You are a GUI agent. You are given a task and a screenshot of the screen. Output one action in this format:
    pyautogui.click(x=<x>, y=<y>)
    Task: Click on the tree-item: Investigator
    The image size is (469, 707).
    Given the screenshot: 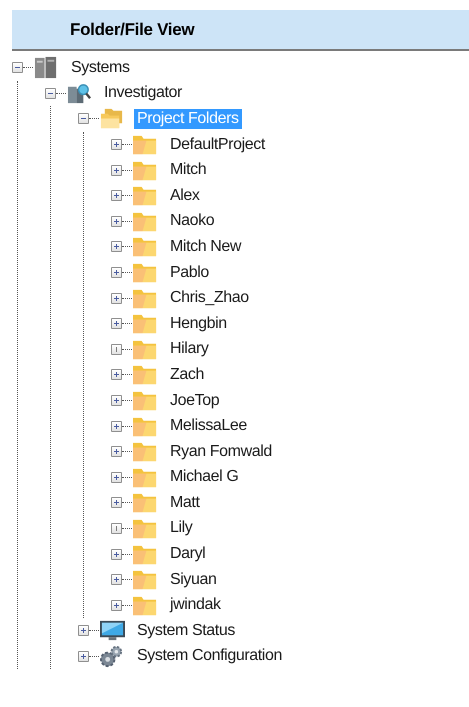 What is the action you would take?
    pyautogui.click(x=143, y=93)
    